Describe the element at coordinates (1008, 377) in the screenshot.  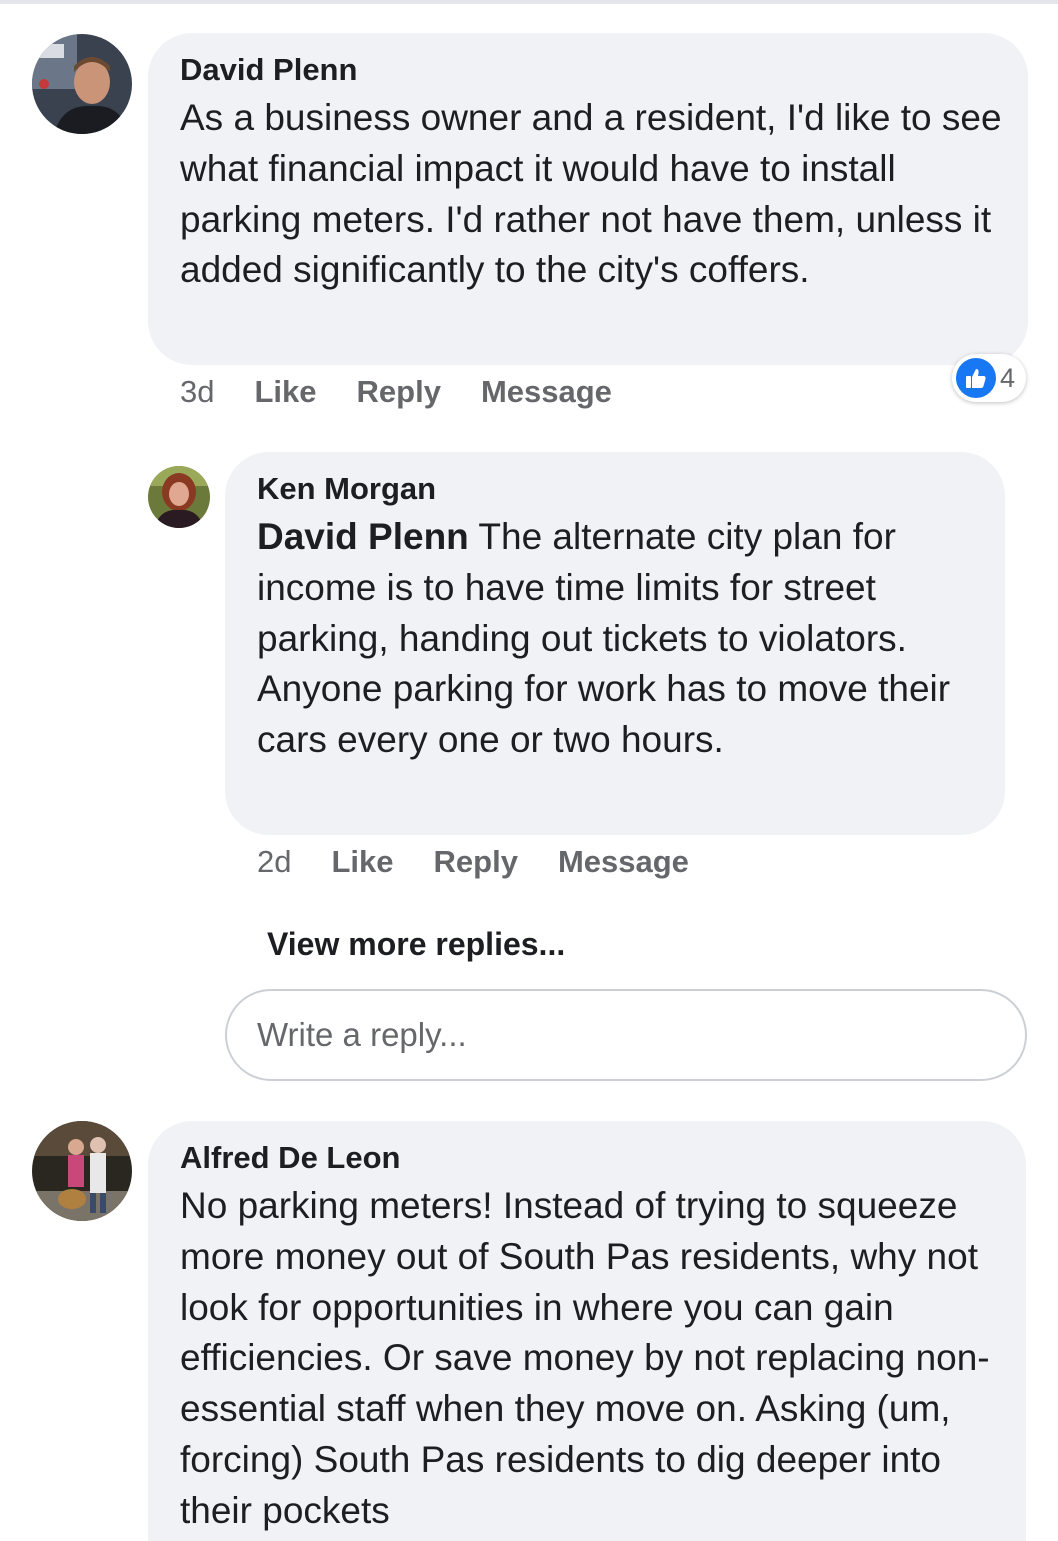
I see `reaction-count: 4` at that location.